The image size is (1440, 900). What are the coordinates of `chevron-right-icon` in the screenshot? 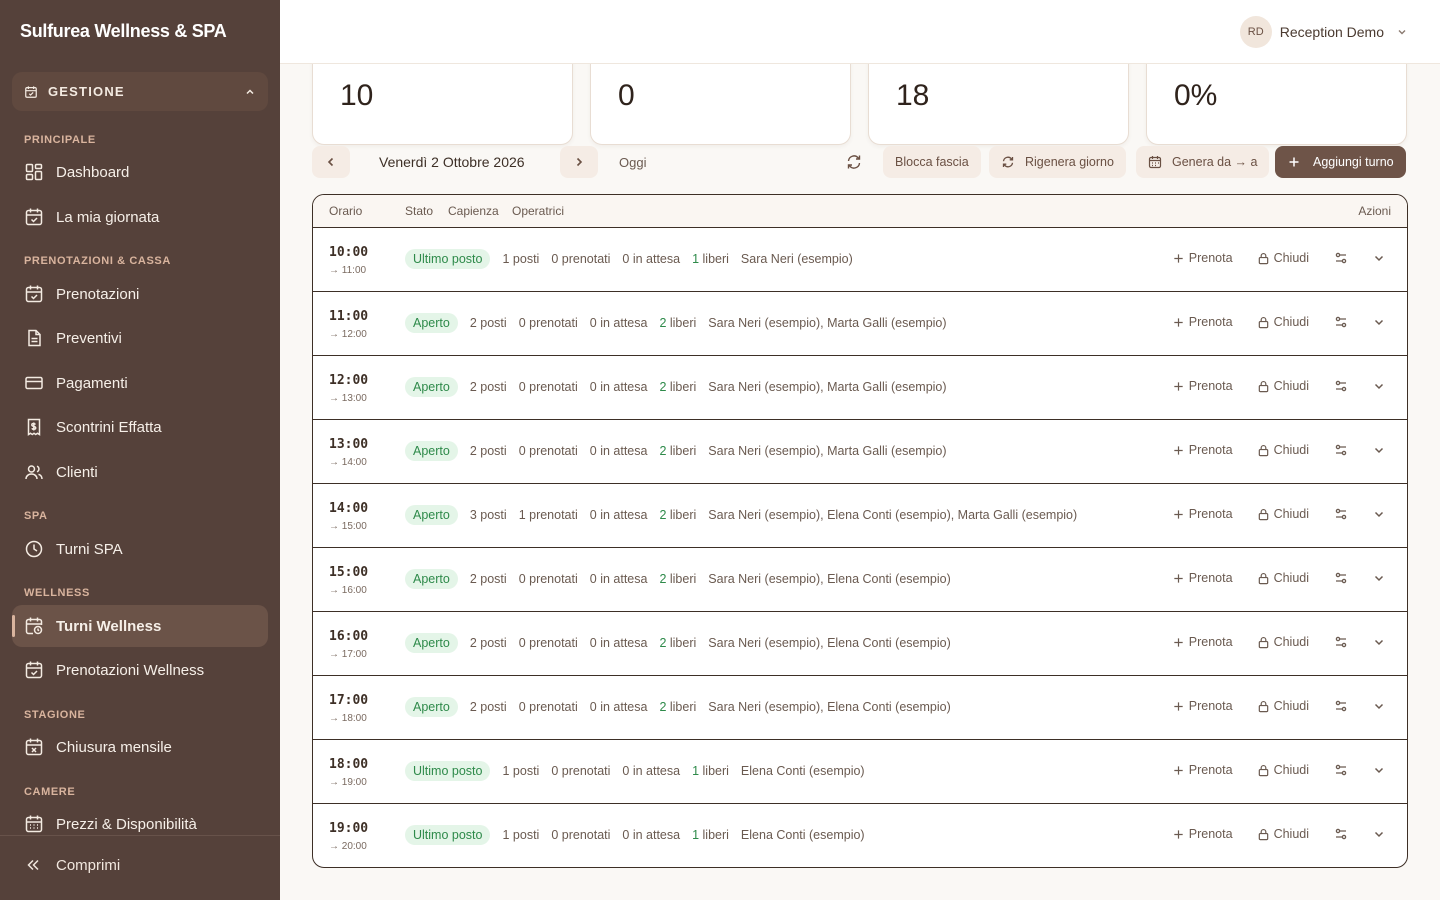 It's located at (579, 162).